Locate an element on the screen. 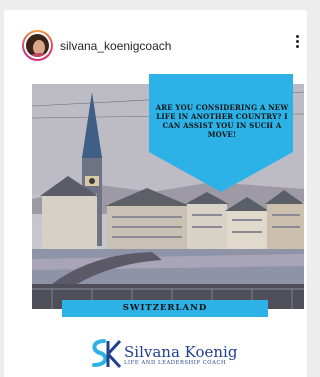 The width and height of the screenshot is (320, 377). logo-name: Silvana Koenig is located at coordinates (181, 352).